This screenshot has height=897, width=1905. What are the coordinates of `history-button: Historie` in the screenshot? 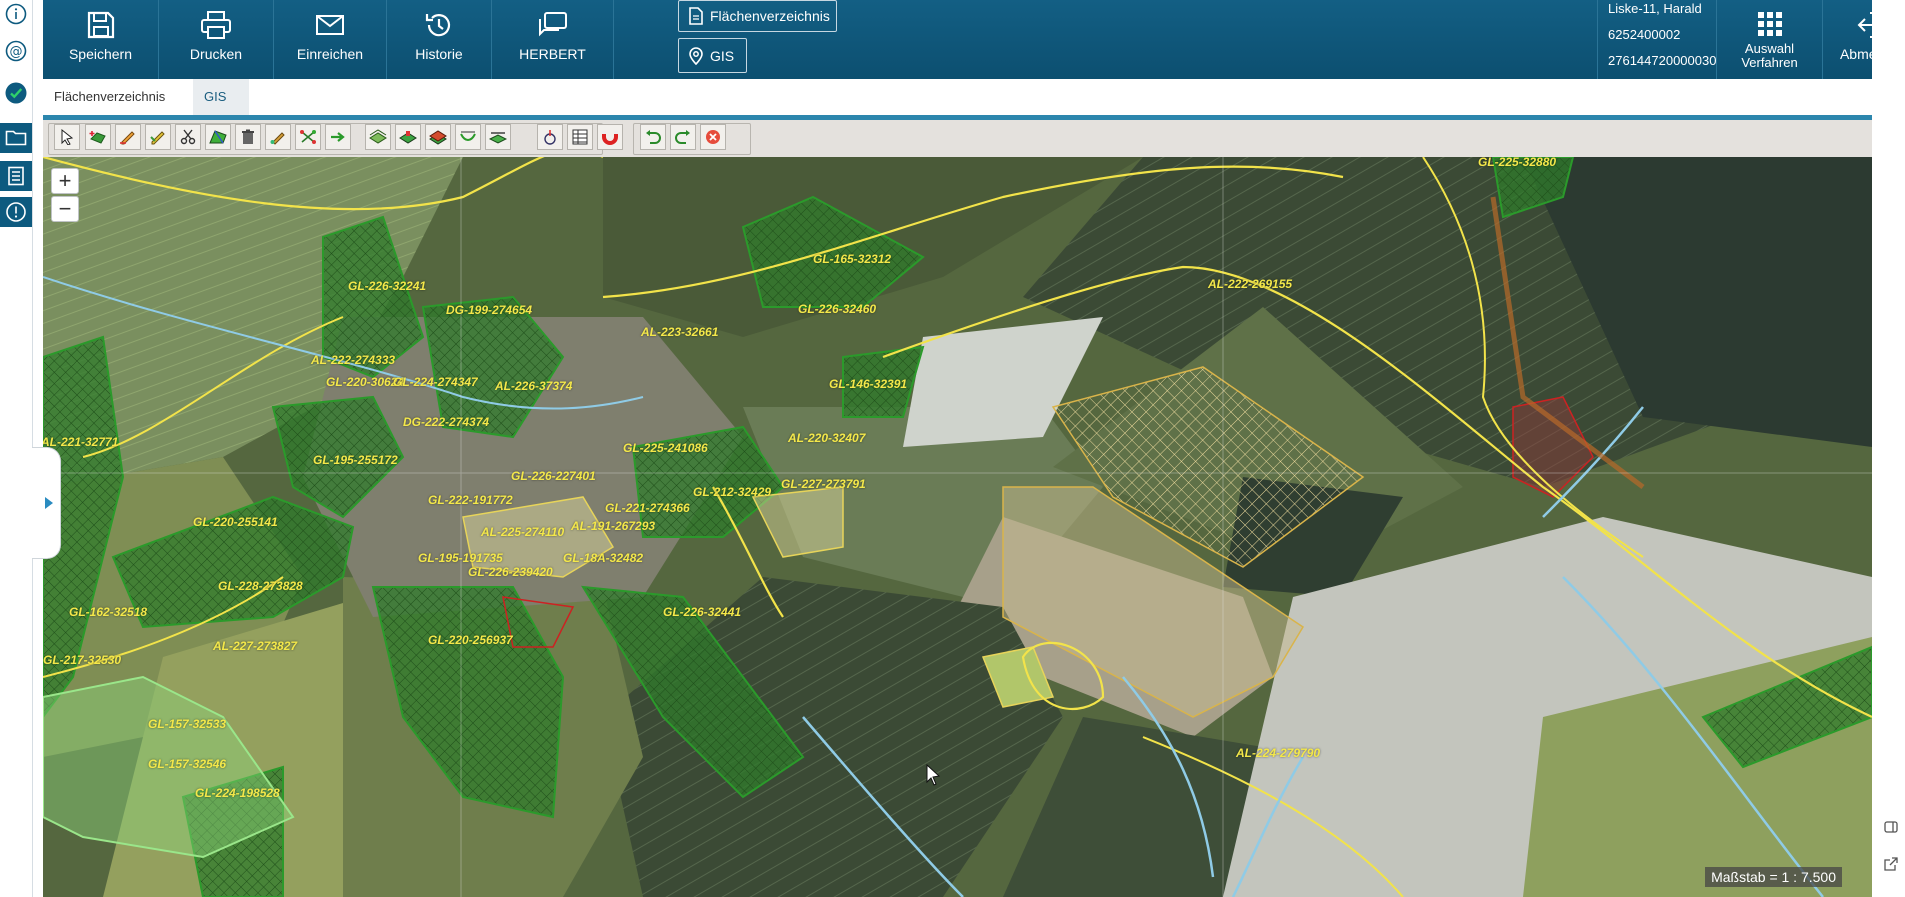 It's located at (439, 39).